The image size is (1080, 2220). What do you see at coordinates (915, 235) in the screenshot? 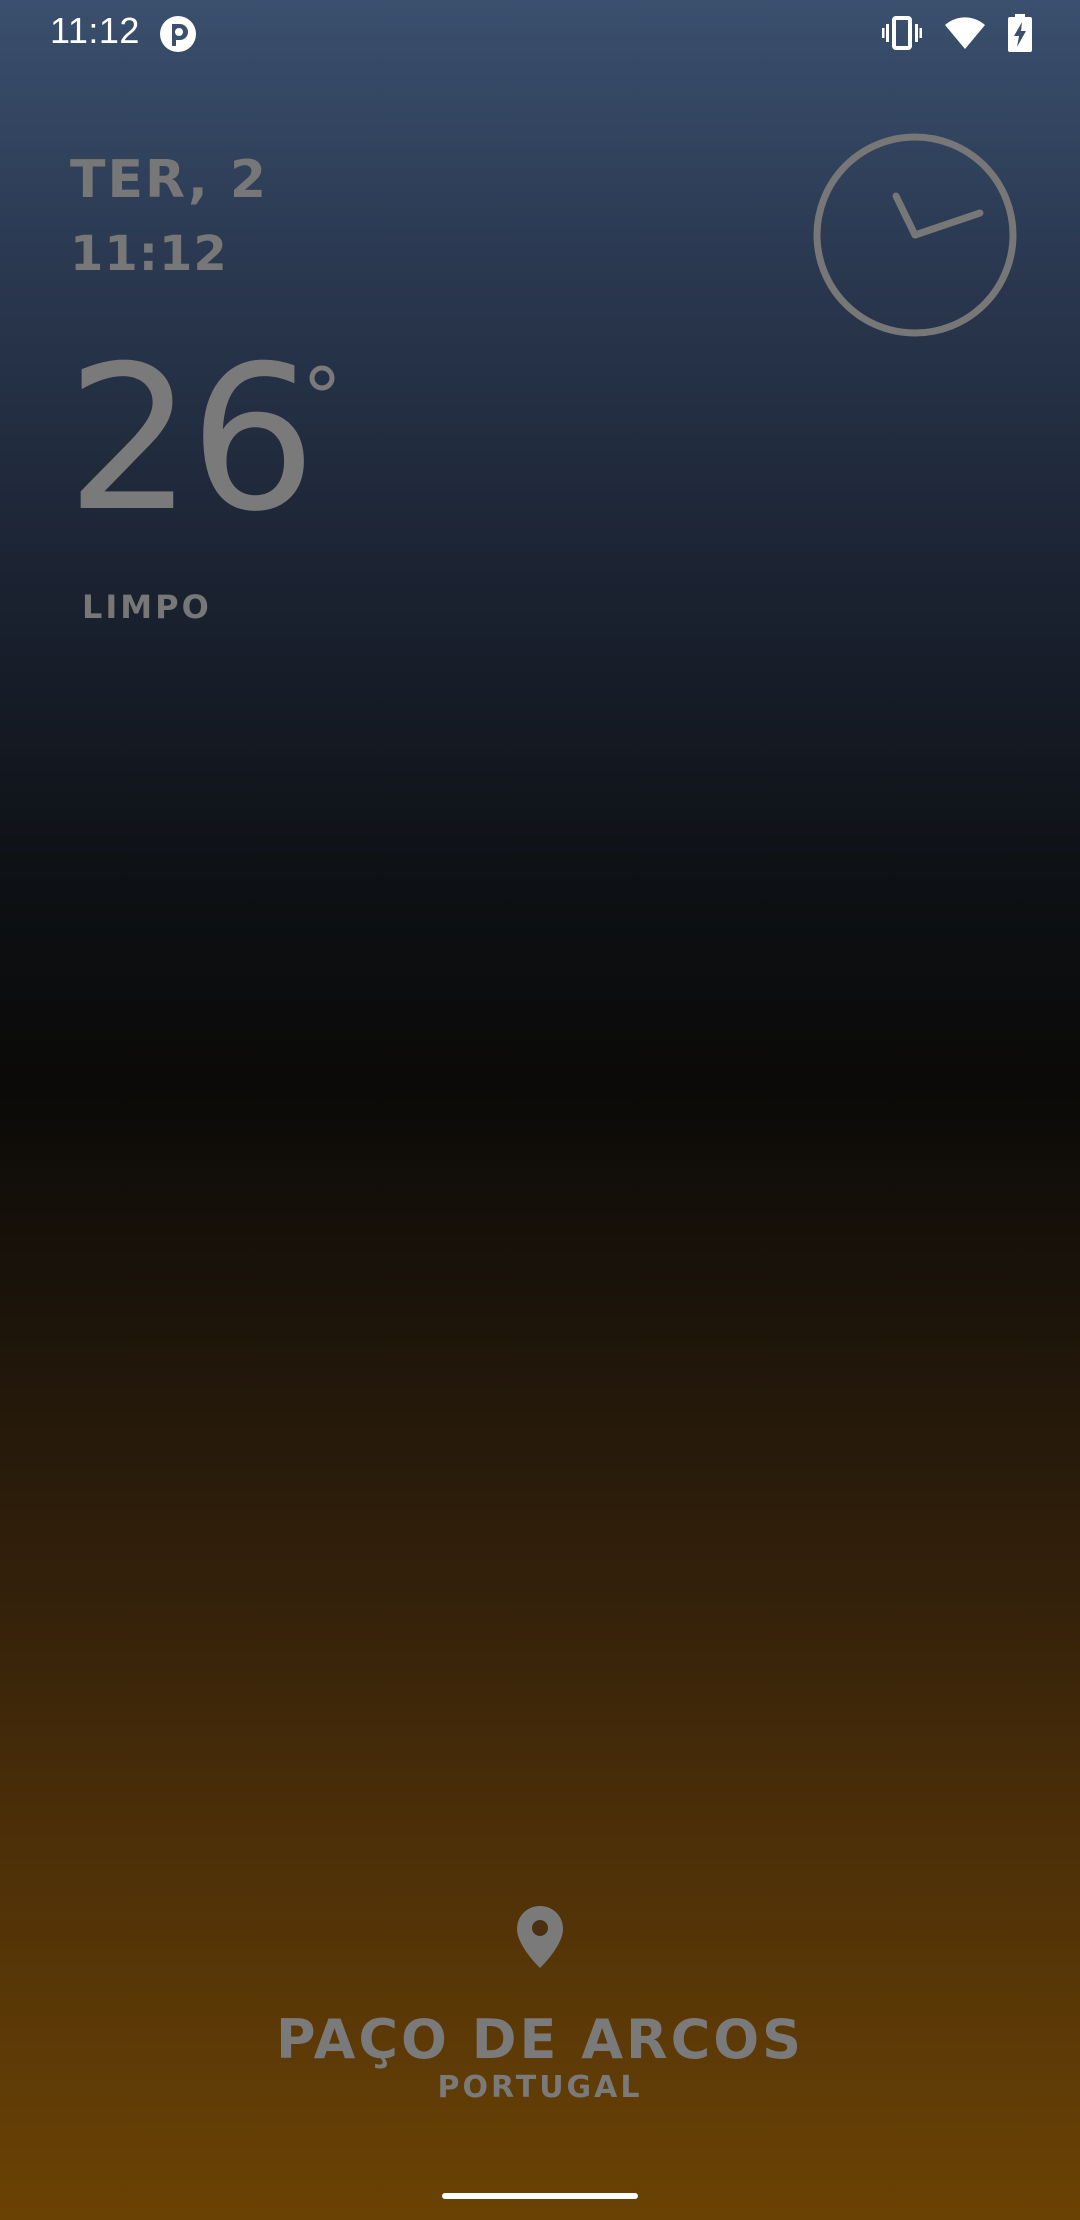
I see `analog-clock-icon` at bounding box center [915, 235].